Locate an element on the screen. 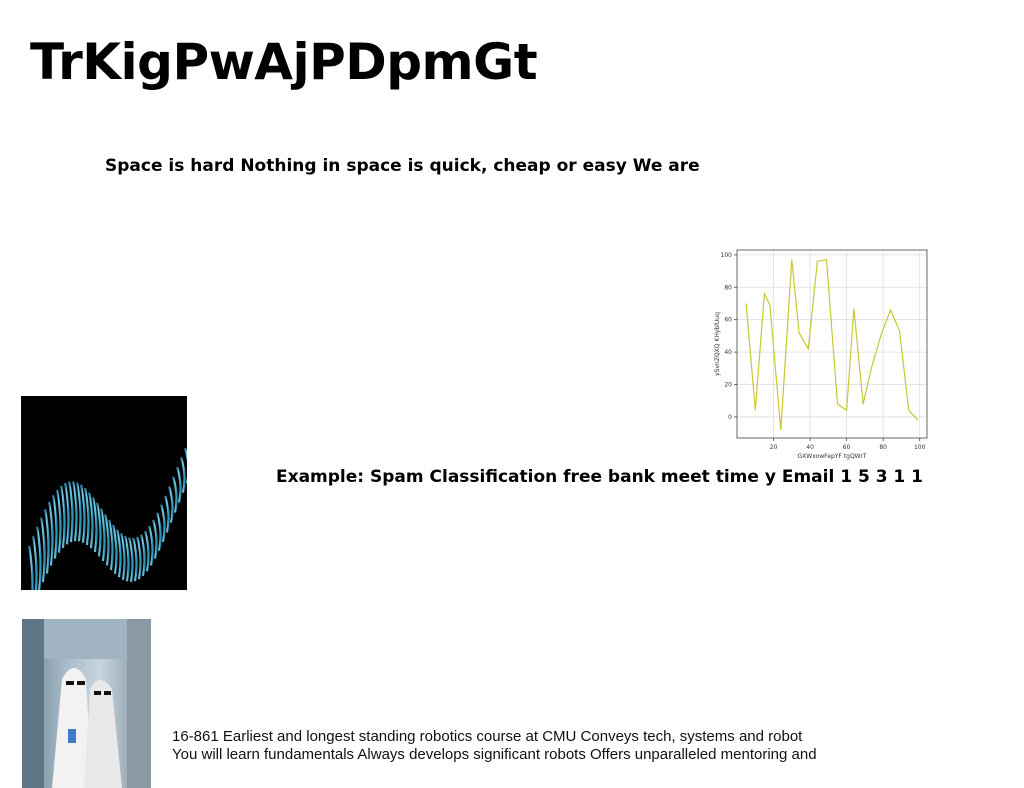 Image resolution: width=1024 pixels, height=788 pixels. y-axis-label: ySvnZQXQ KHyblUuq is located at coordinates (717, 344).